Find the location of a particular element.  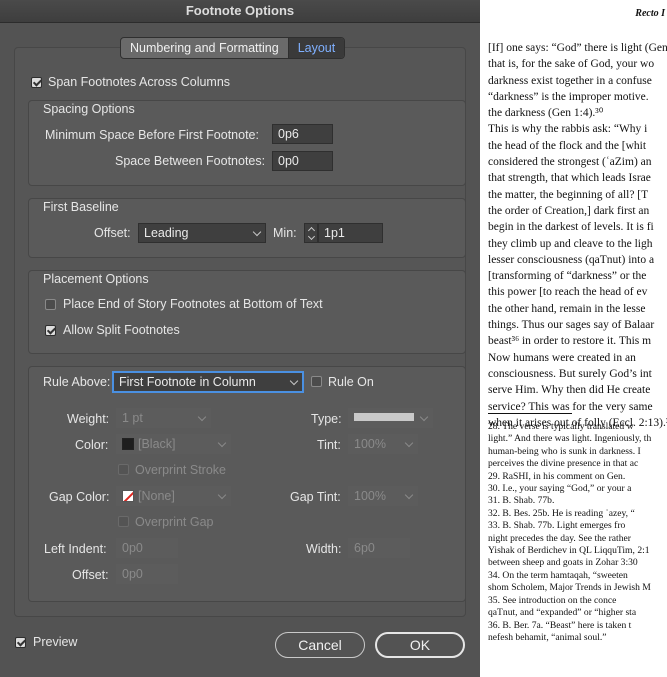

rule-offset-label: Offset: is located at coordinates (90, 575).